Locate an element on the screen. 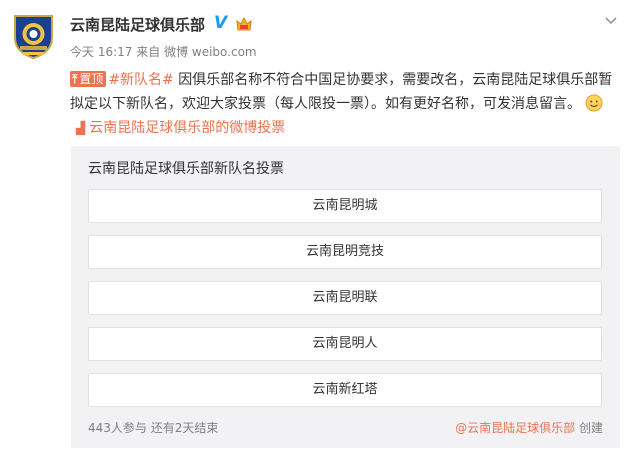  pinned-badge: ⤒ 置顶 is located at coordinates (88, 79).